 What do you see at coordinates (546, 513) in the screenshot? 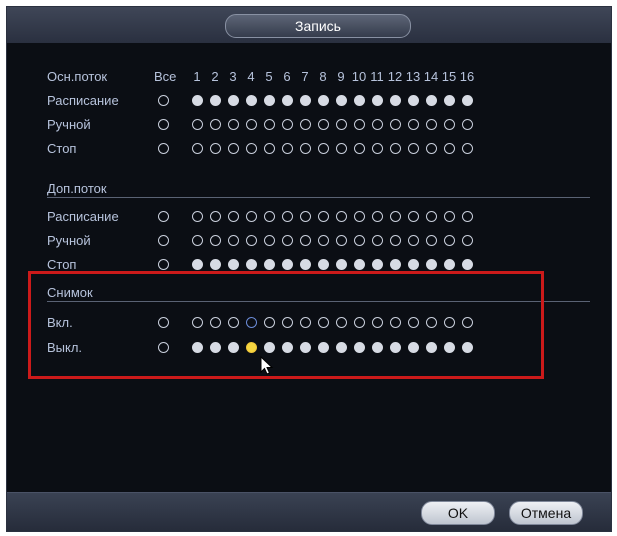
I see `cancel-button: Отмена` at bounding box center [546, 513].